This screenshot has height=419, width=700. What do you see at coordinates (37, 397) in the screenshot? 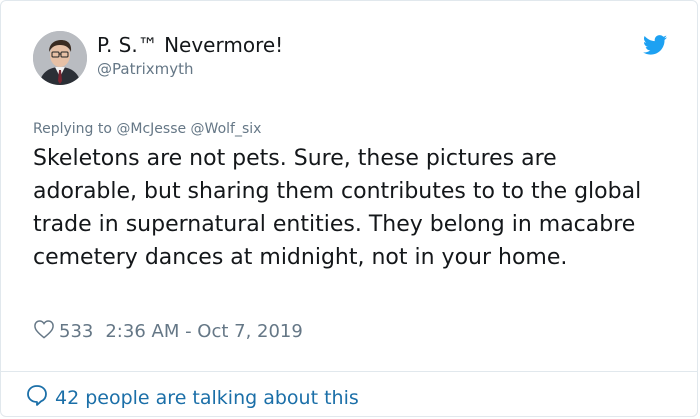
I see `speech-bubble-icon` at bounding box center [37, 397].